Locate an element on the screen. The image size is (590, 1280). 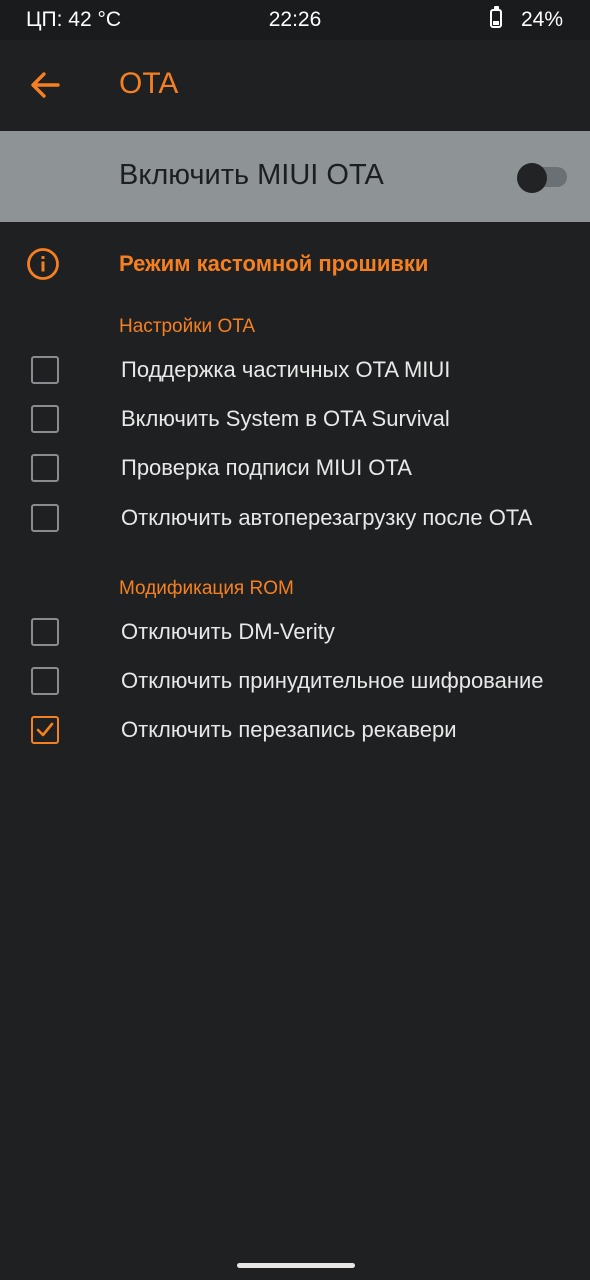
page-title: OTA is located at coordinates (149, 83).